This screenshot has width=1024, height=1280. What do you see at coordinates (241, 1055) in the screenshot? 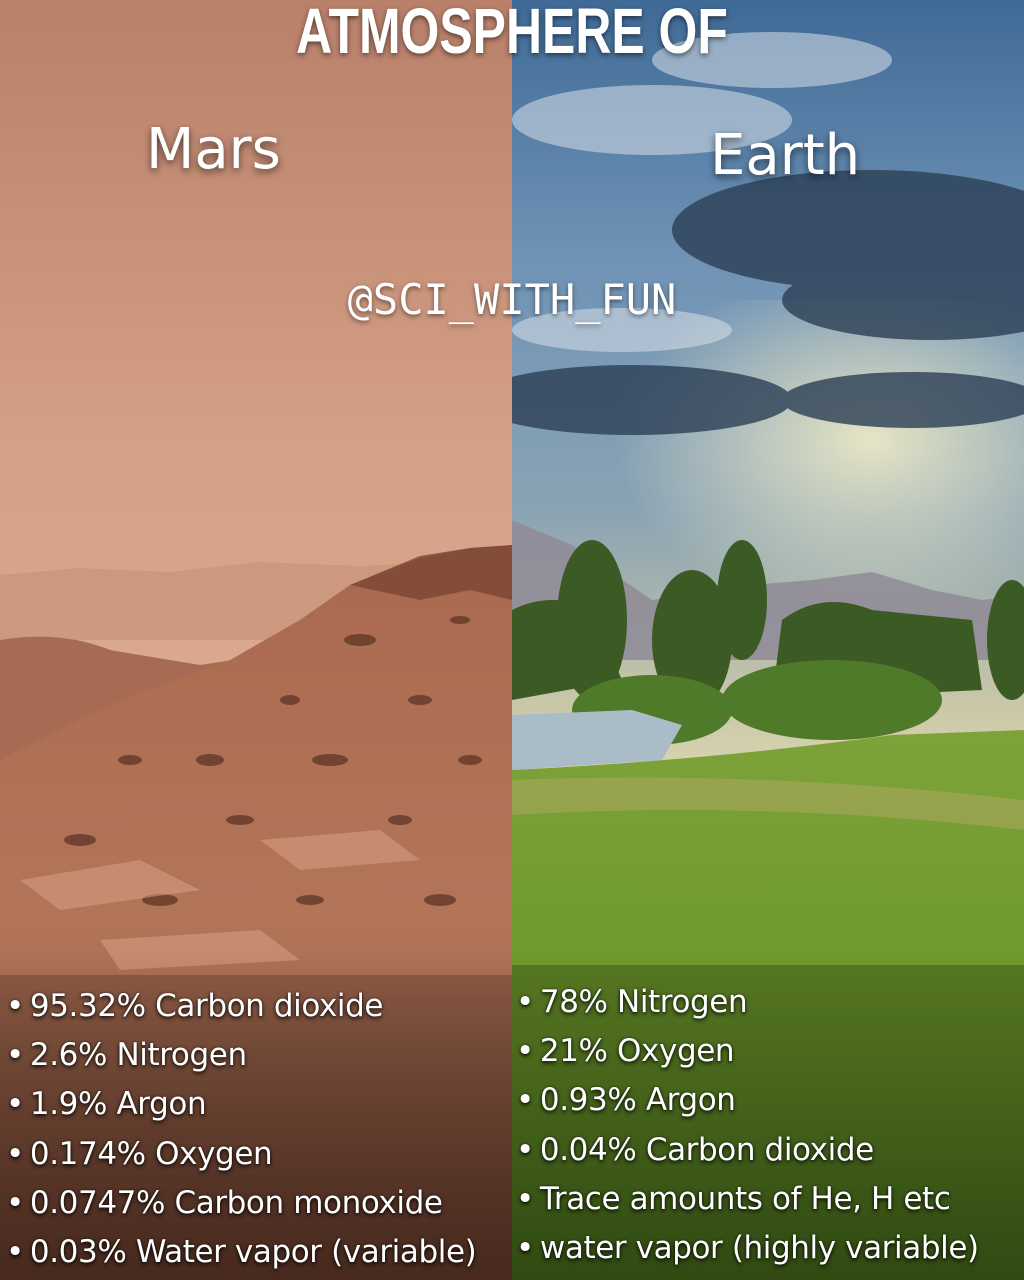
I see `list-item: 2.6% Nitrogen` at bounding box center [241, 1055].